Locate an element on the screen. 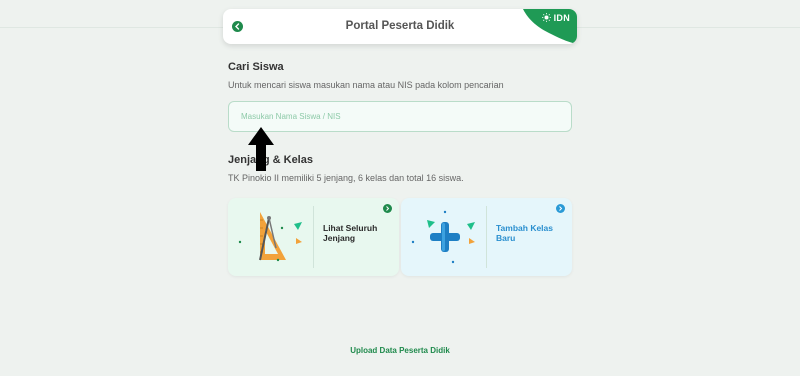  plus-icon is located at coordinates (443, 237).